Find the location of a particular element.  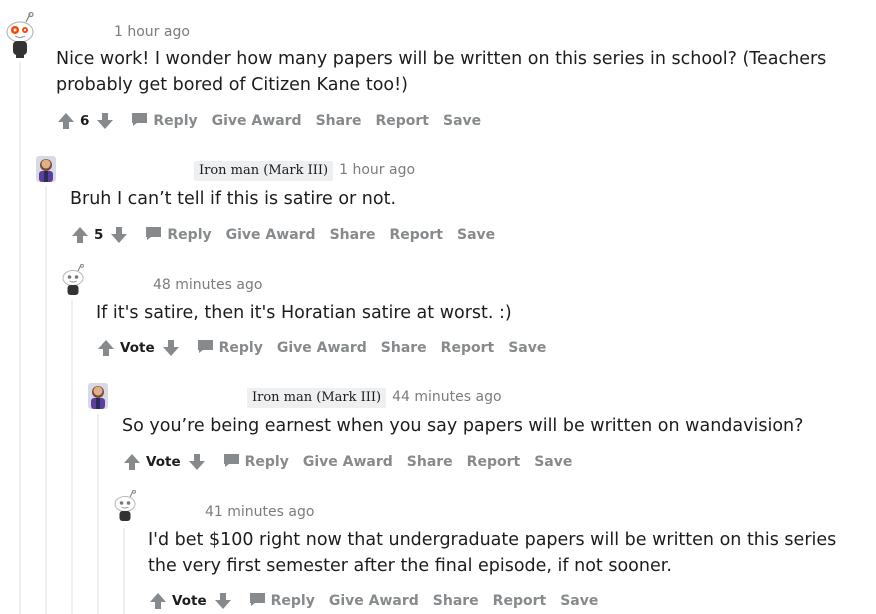

comment-actions: 5 Reply Give Award Share Report Save is located at coordinates (282, 235).